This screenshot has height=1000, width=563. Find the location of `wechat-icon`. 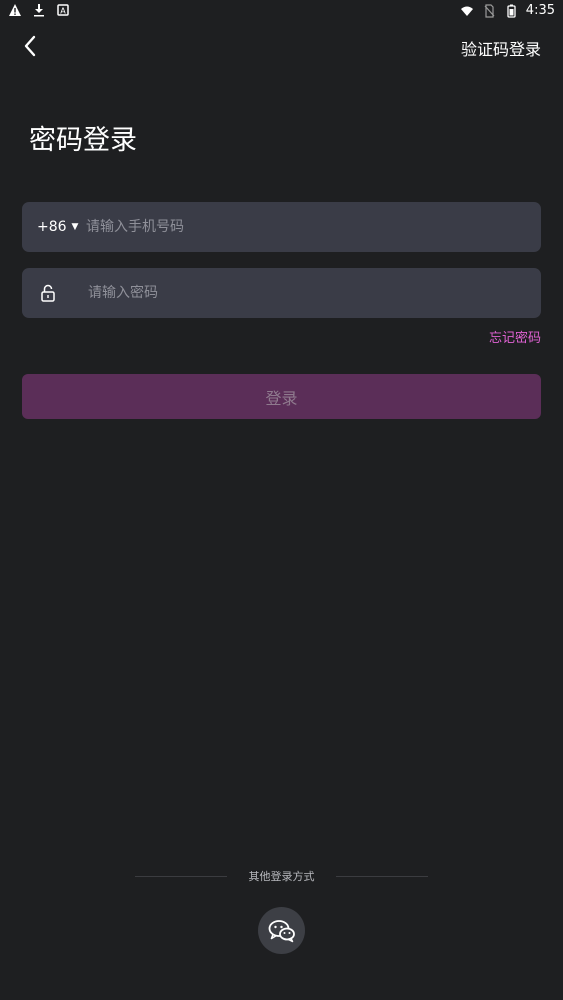

wechat-icon is located at coordinates (281, 930).